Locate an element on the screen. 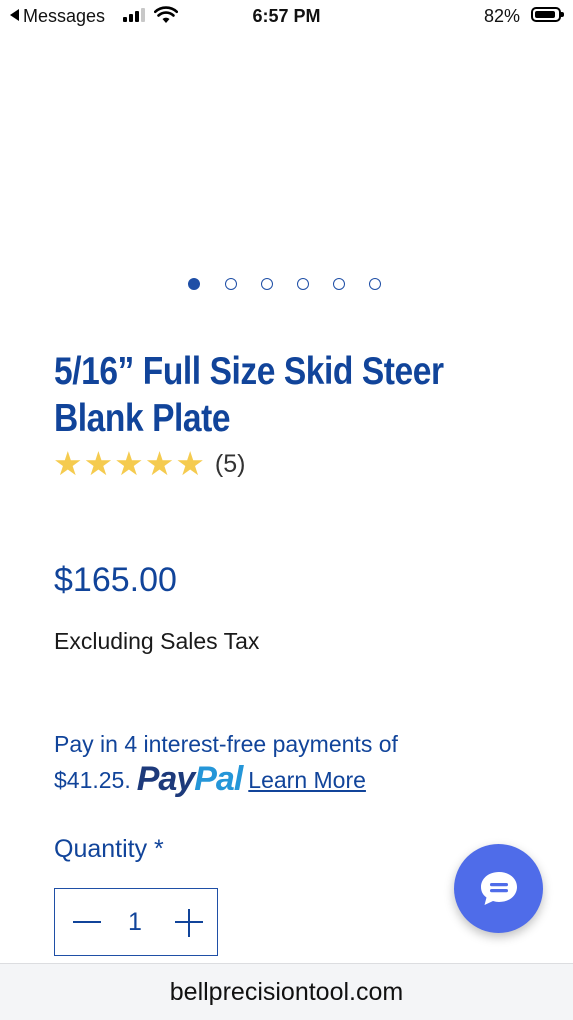  quantity-label: Quantity * is located at coordinates (109, 849).